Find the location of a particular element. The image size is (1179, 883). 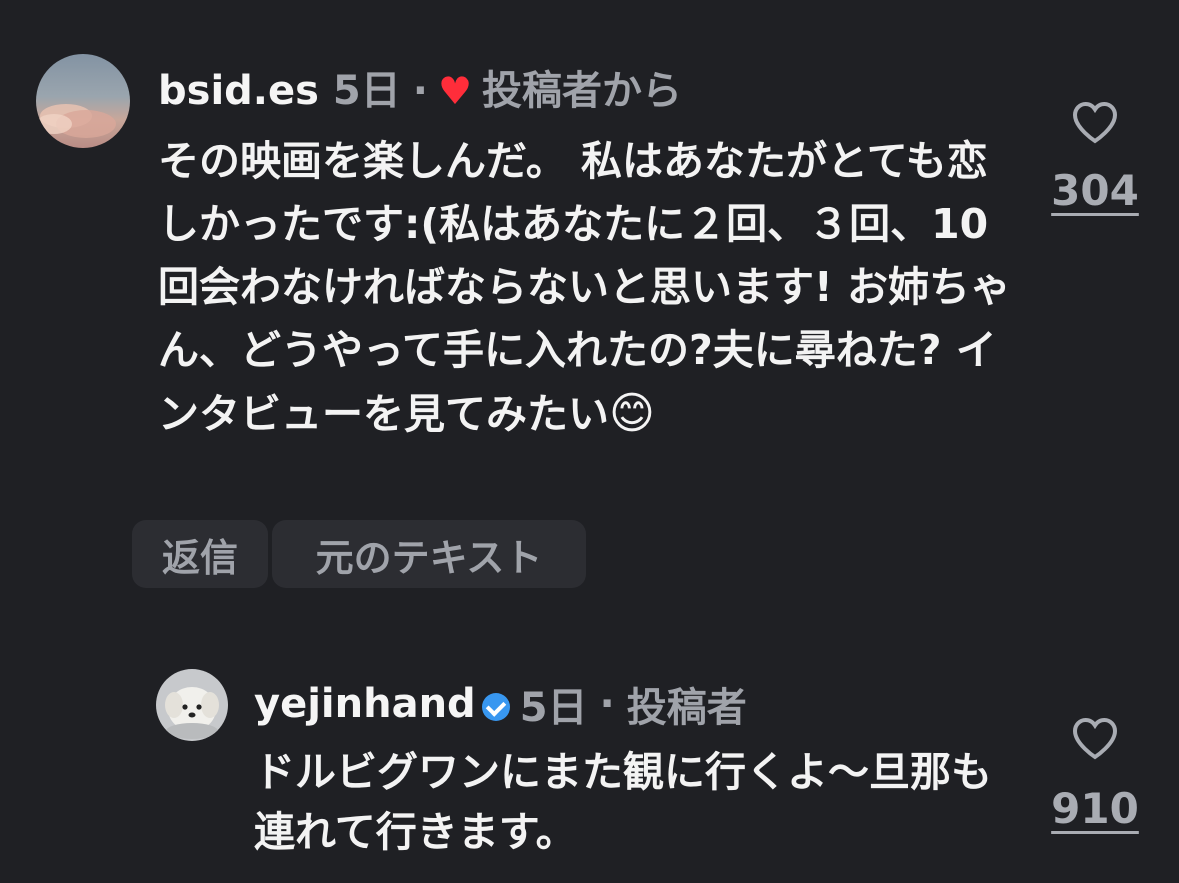

avatar-dog-image is located at coordinates (192, 713).